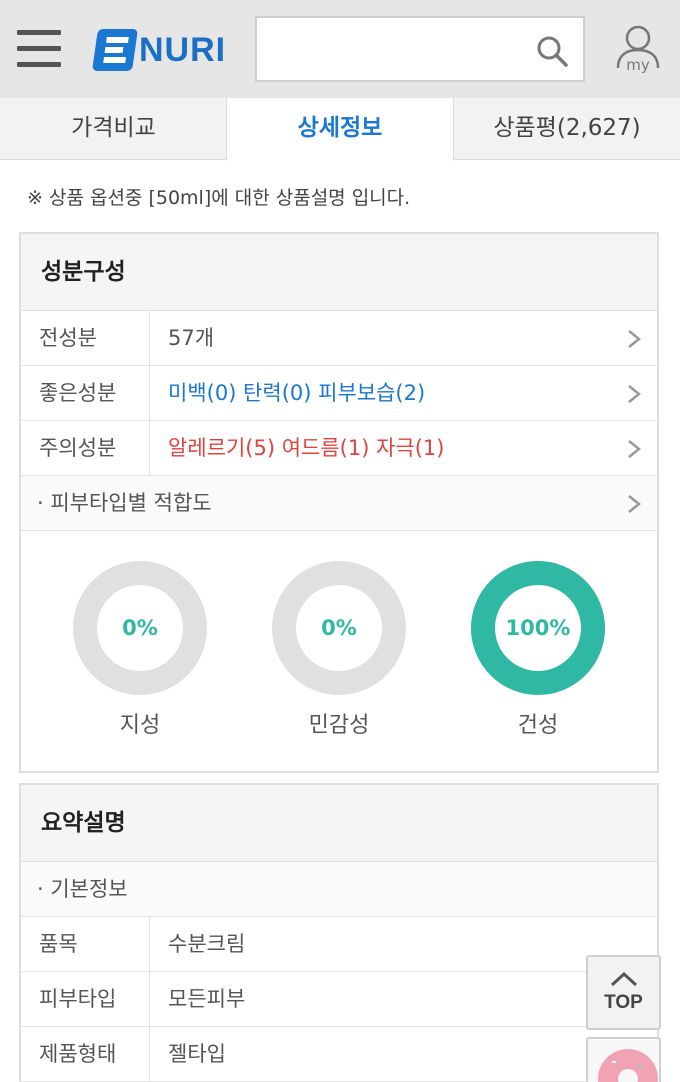  I want to click on row-value: 모든피부, so click(207, 999).